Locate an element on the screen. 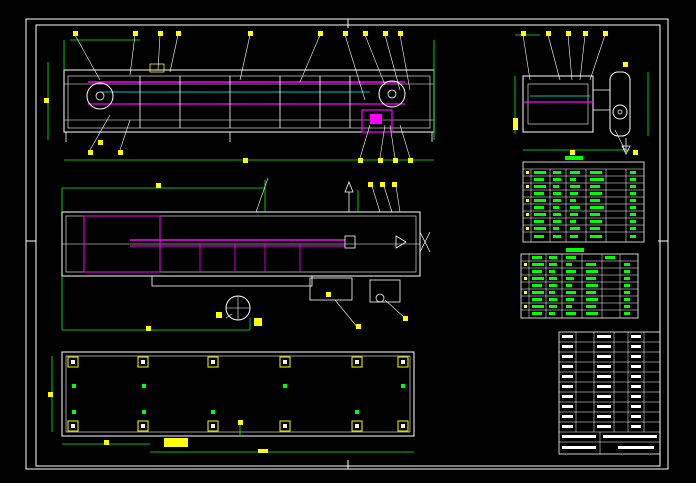 The image size is (696, 483). side-elevation-view is located at coordinates (581, 93).